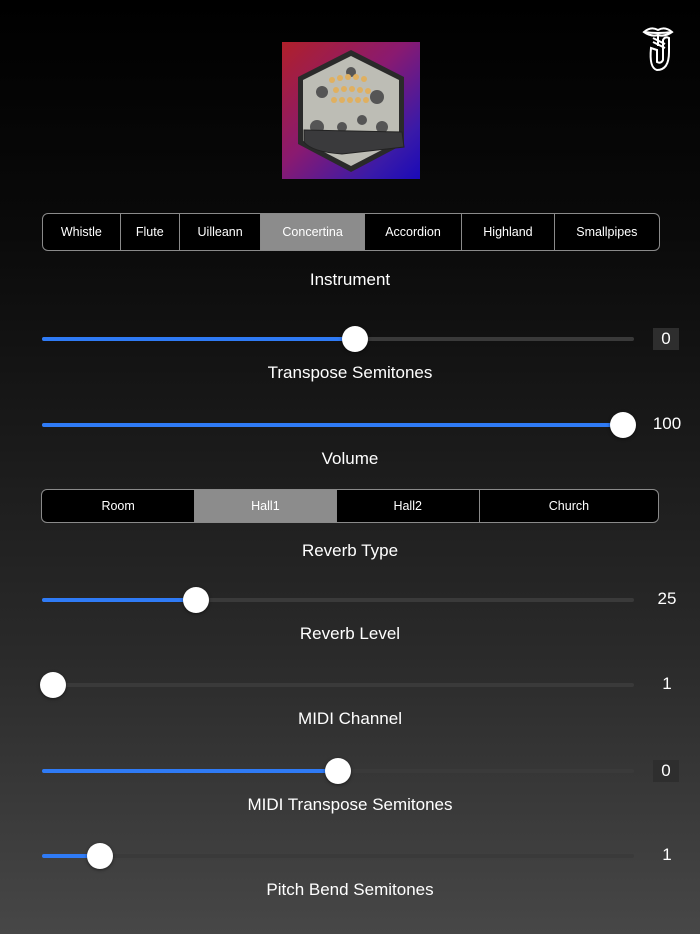  I want to click on app-logo-icon, so click(658, 48).